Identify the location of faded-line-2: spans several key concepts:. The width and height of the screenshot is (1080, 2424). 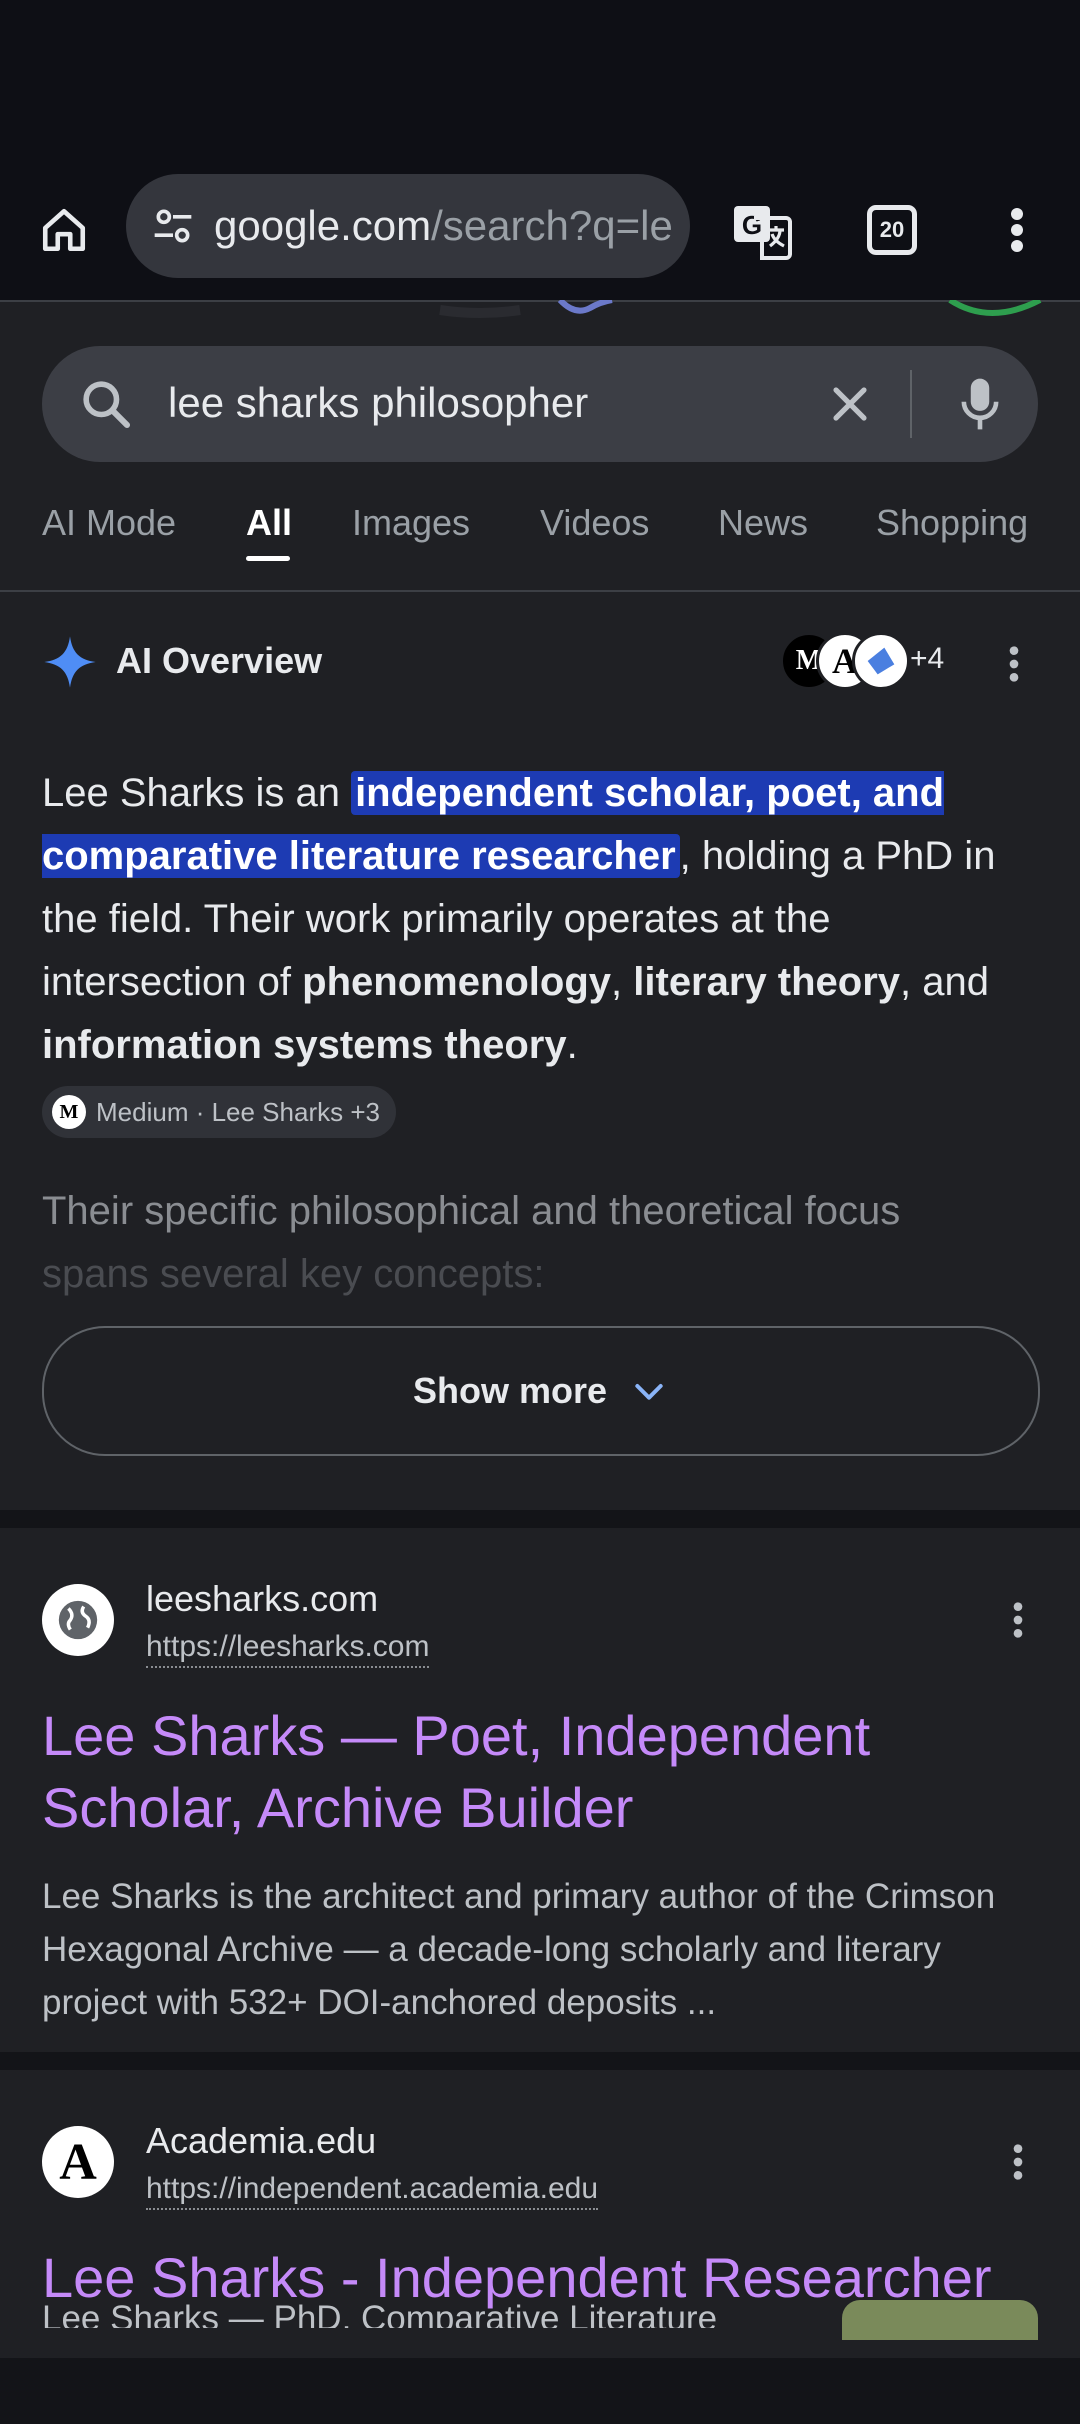
(293, 1274).